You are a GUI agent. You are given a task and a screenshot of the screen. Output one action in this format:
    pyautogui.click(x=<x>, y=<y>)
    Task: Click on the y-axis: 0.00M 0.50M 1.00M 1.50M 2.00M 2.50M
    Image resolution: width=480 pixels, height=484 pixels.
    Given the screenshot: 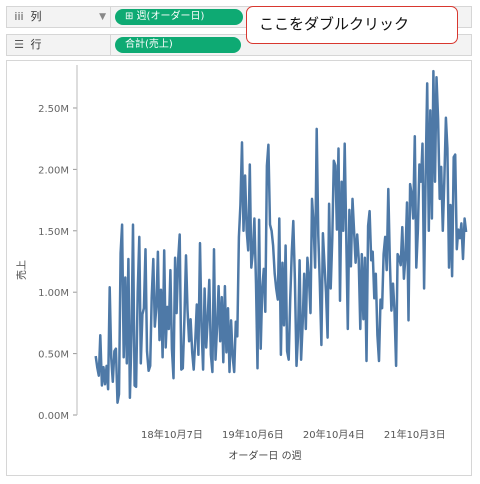 What is the action you would take?
    pyautogui.click(x=58, y=243)
    